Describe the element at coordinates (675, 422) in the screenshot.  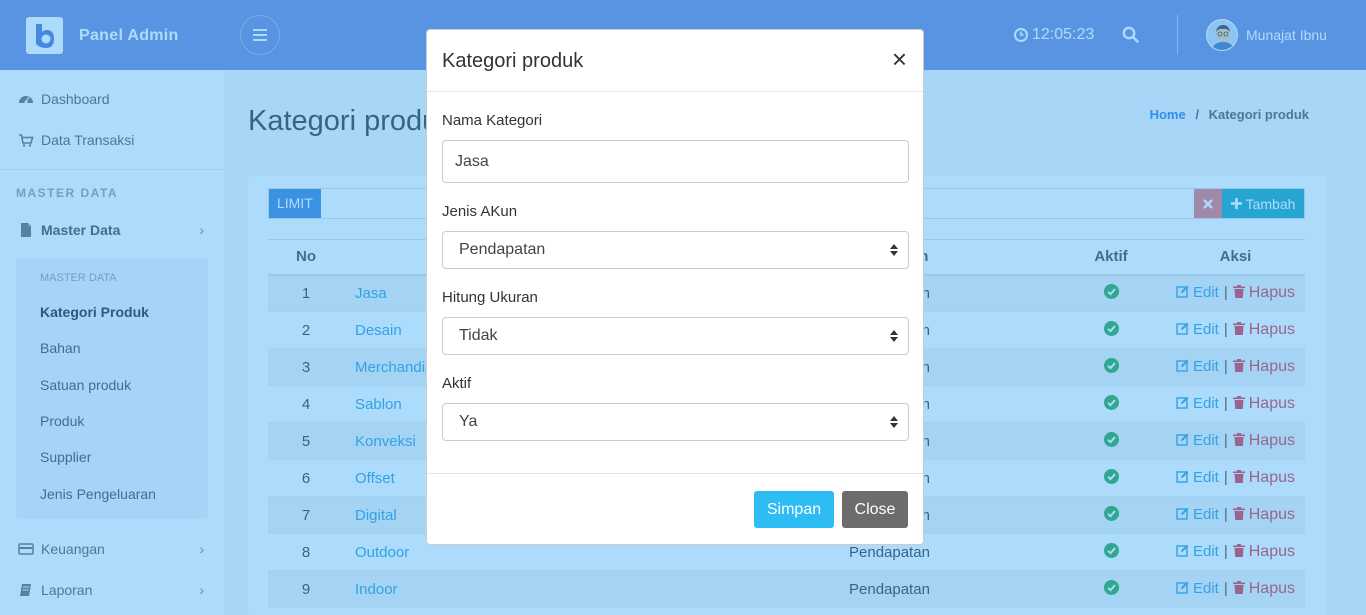
I see `aktif-select: Ya` at that location.